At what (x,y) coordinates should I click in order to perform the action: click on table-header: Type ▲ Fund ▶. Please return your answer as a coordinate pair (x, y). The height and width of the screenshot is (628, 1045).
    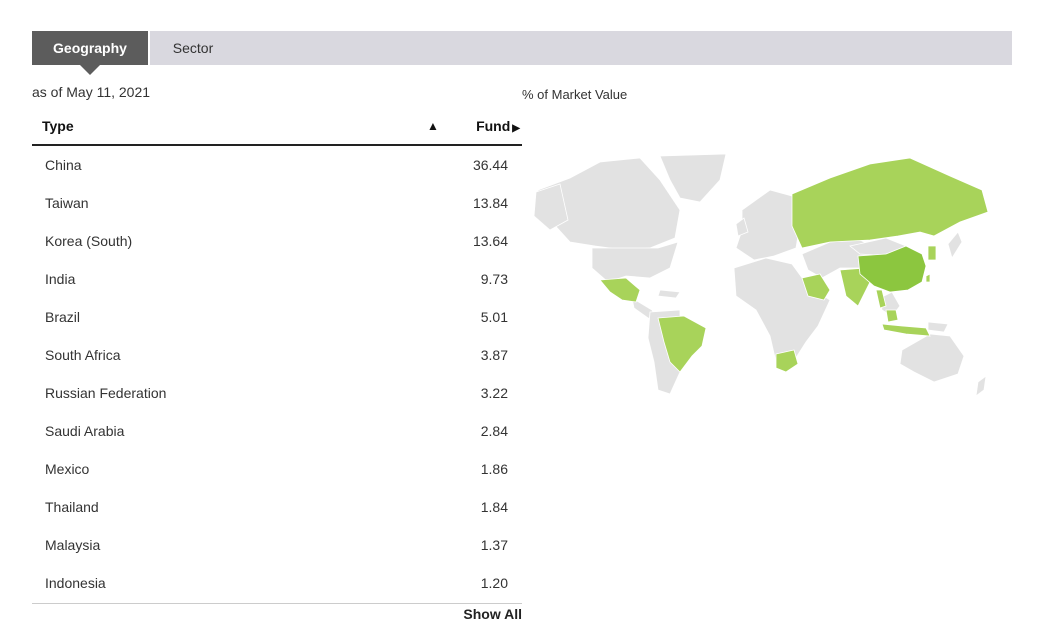
    Looking at the image, I should click on (277, 127).